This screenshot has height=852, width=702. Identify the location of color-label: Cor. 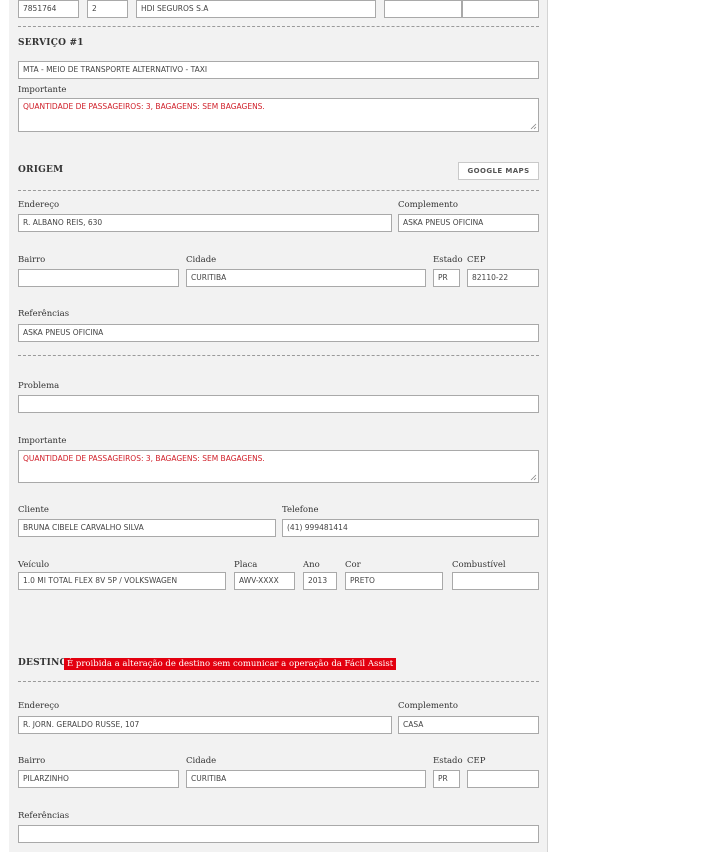
(353, 565).